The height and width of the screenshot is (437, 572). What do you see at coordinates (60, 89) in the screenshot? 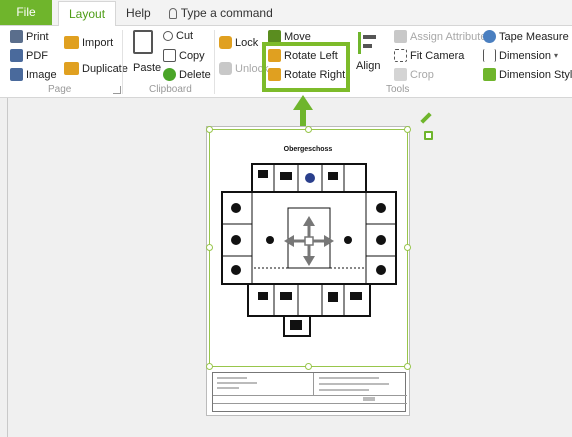
I see `group-label-page: Page` at bounding box center [60, 89].